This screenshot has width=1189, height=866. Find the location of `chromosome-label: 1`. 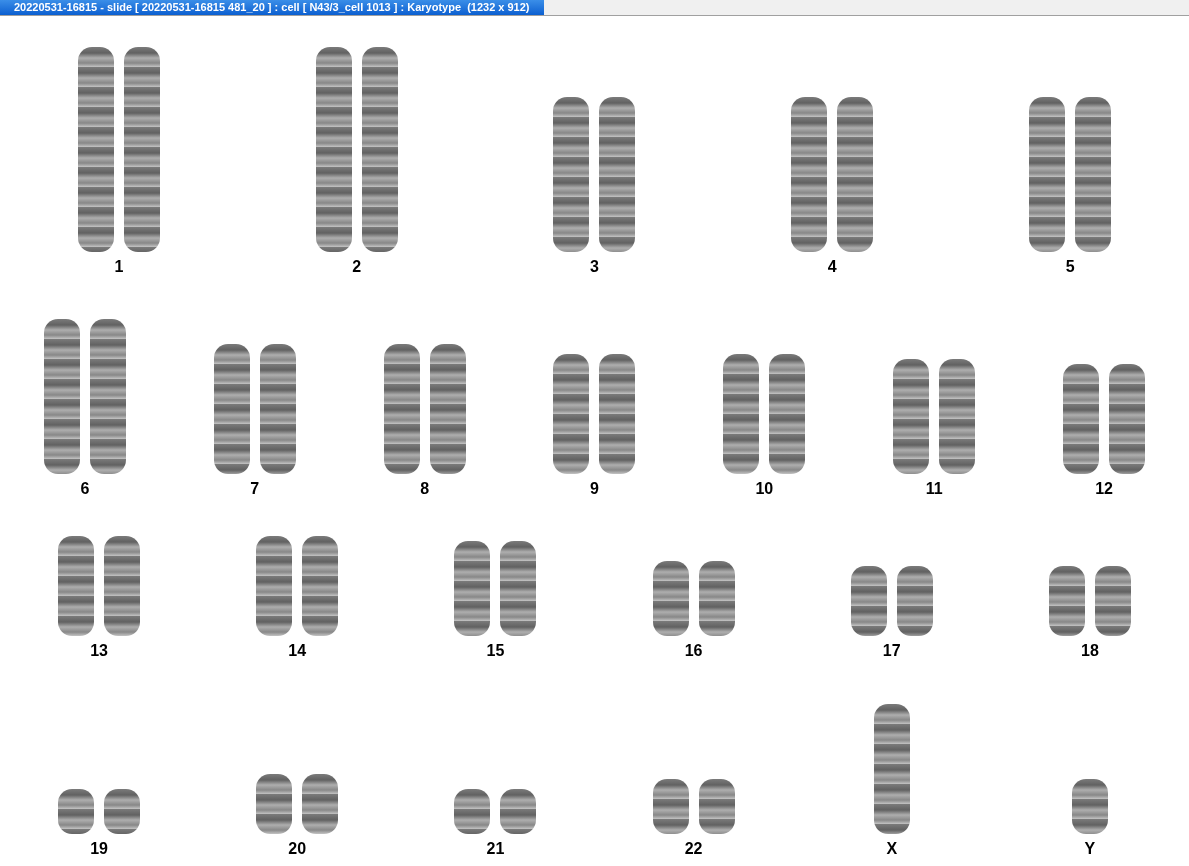

chromosome-label: 1 is located at coordinates (119, 267).